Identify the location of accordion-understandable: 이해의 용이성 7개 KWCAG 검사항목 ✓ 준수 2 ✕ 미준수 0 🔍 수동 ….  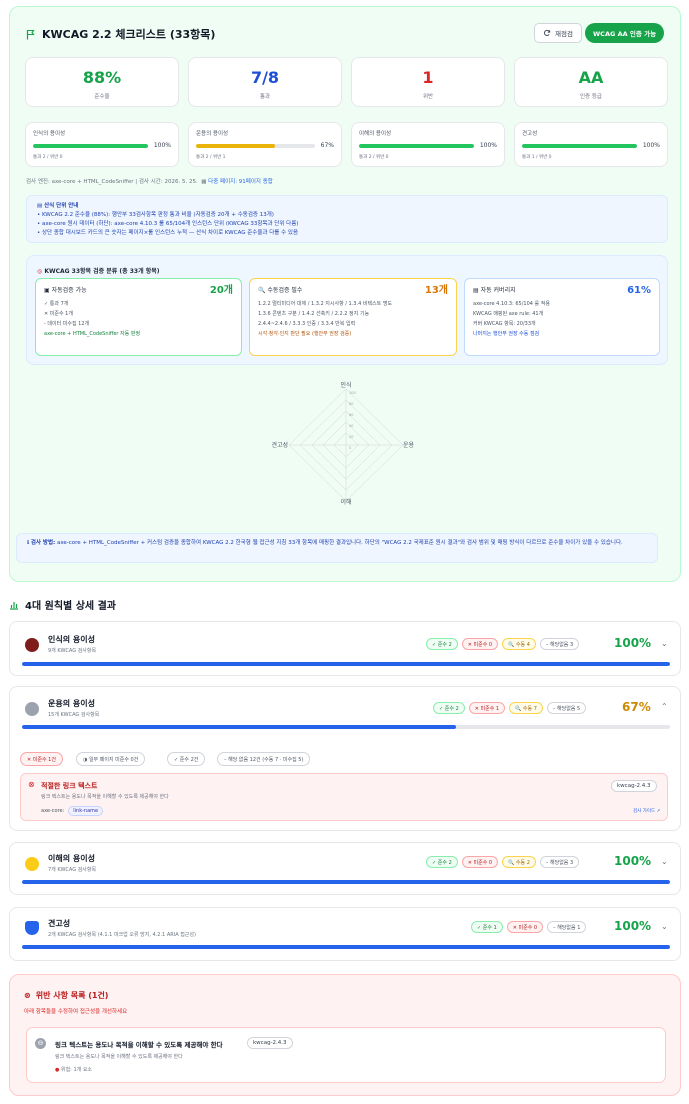
(345, 868).